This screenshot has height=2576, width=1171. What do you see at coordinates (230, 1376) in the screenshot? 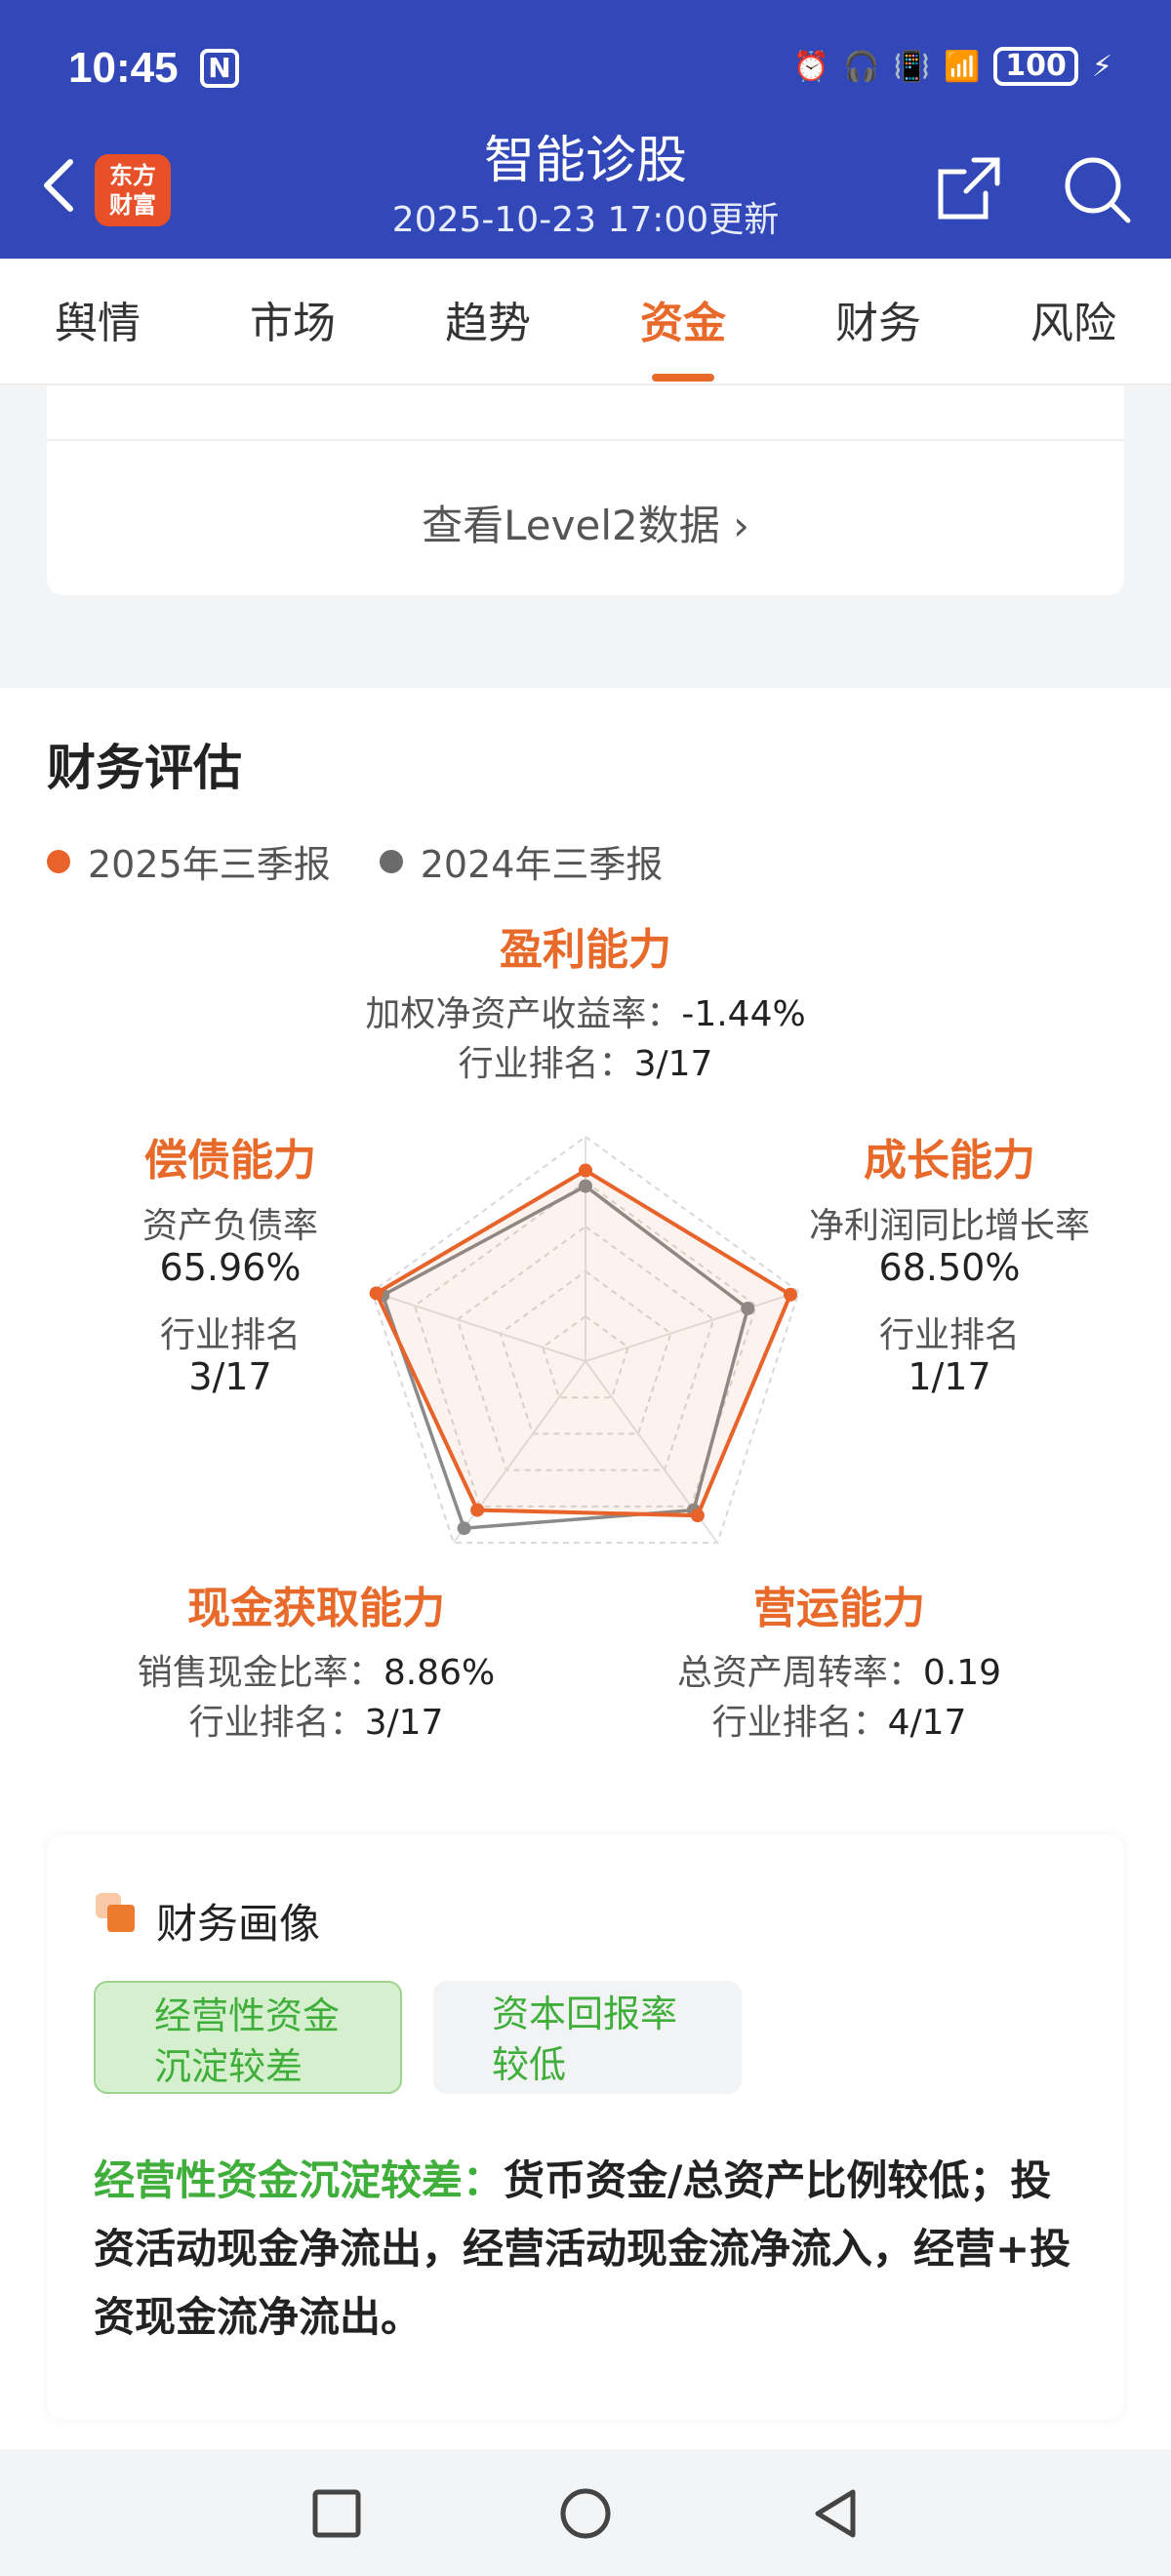
I see `solvency-rank: 3/17` at bounding box center [230, 1376].